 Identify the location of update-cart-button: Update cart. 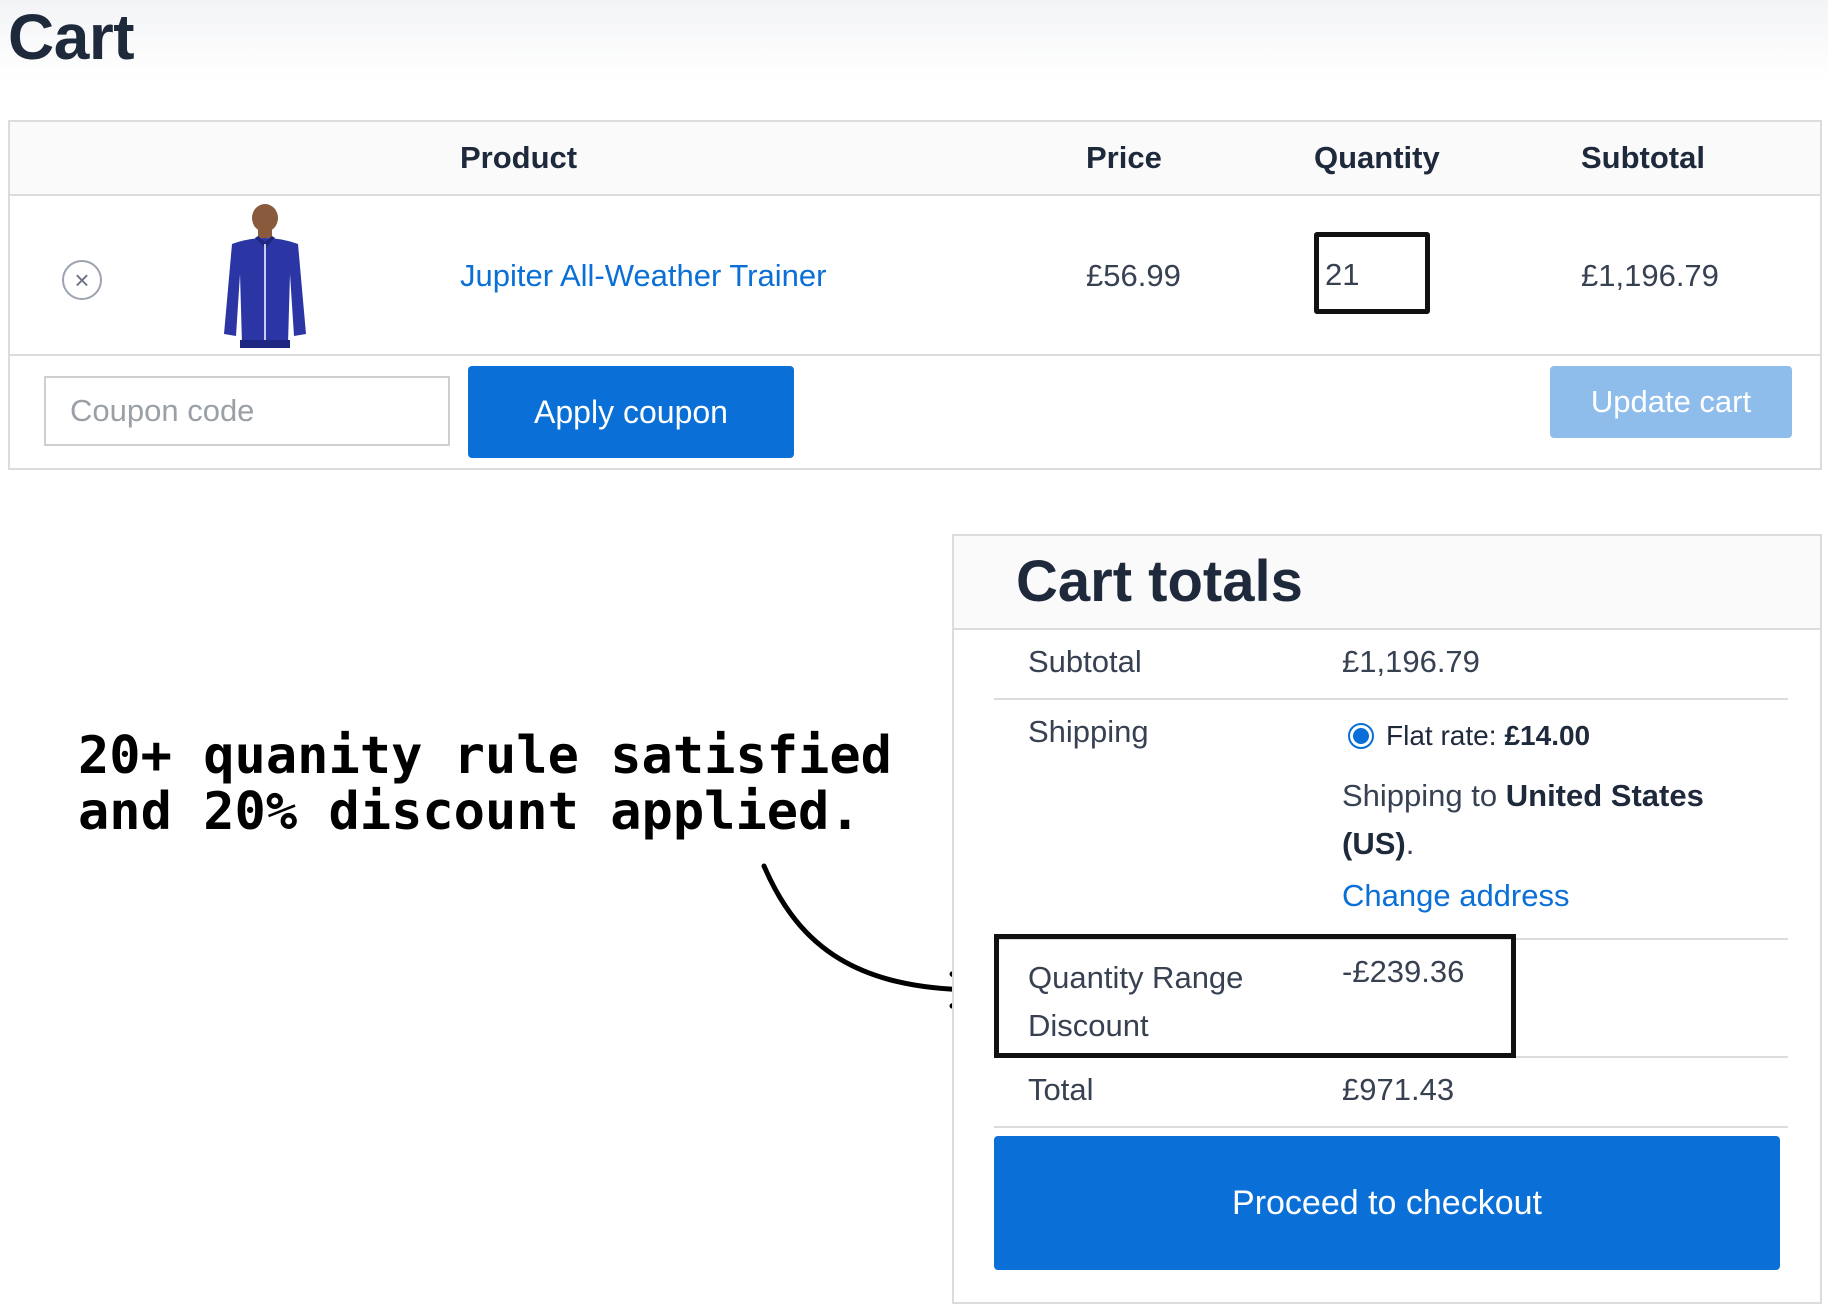
(1671, 402).